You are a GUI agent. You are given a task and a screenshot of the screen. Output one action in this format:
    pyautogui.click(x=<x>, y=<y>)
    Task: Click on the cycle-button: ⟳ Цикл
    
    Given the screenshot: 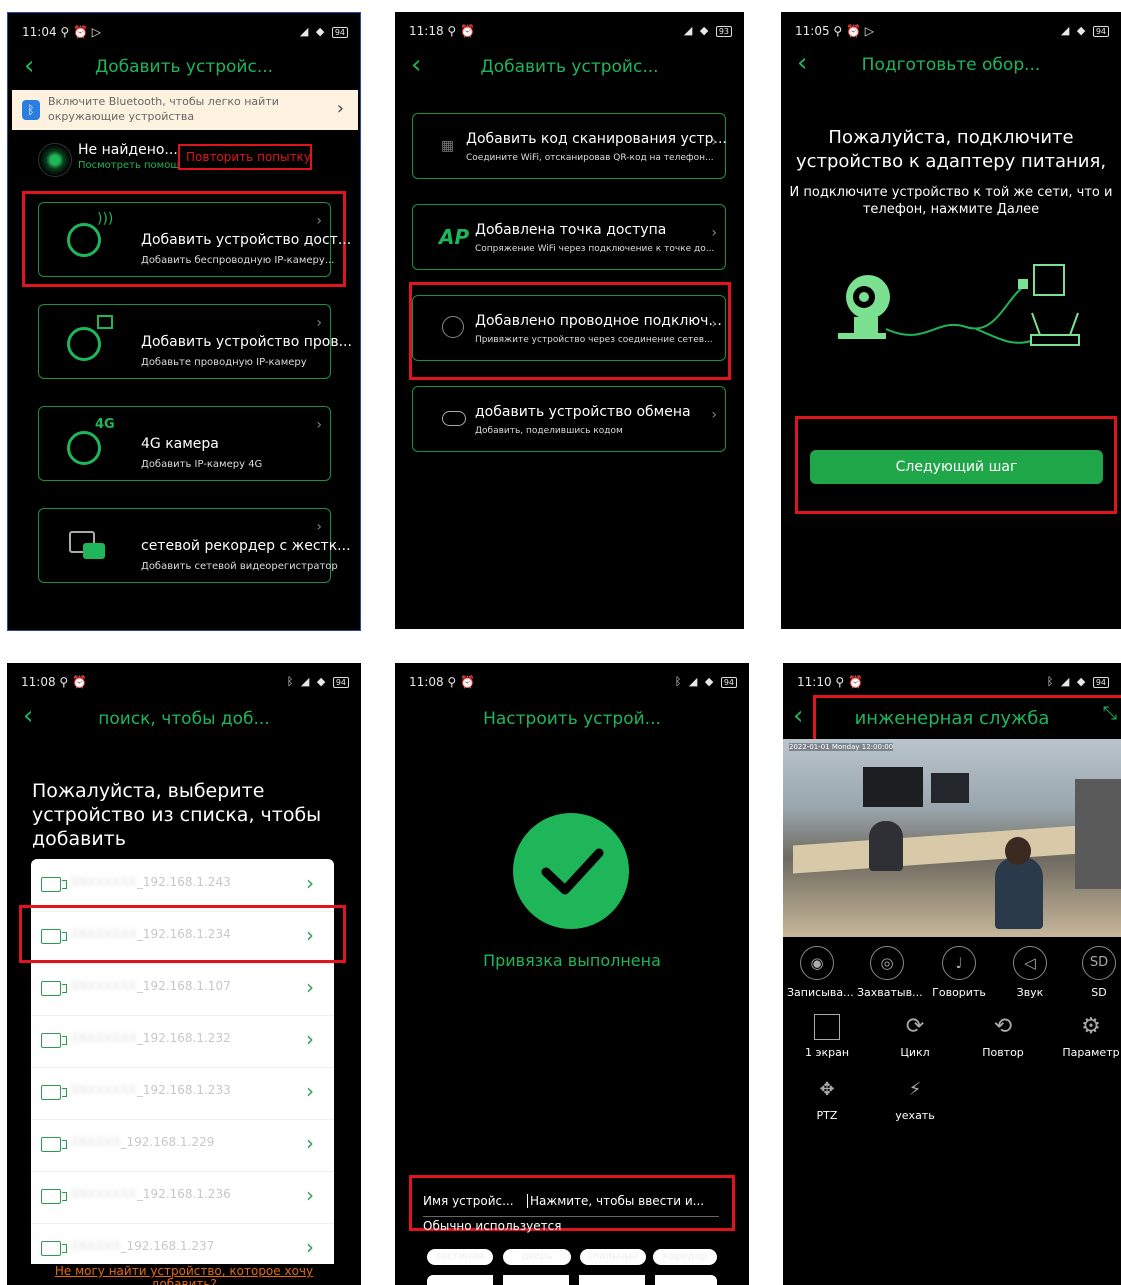 What is the action you would take?
    pyautogui.click(x=915, y=1036)
    